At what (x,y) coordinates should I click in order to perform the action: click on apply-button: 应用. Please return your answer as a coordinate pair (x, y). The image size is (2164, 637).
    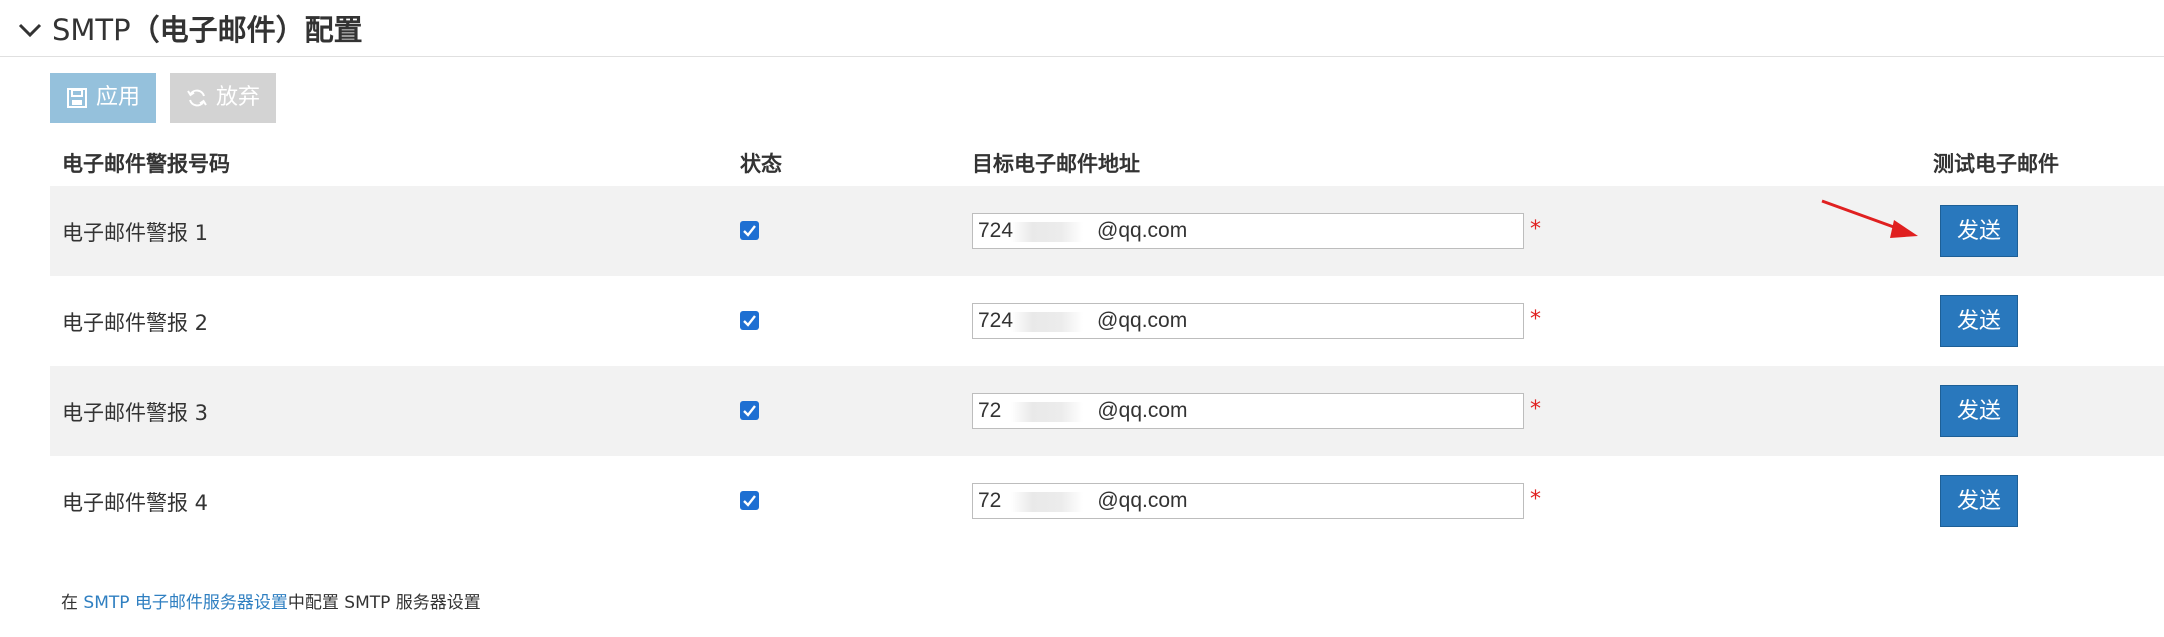
    Looking at the image, I should click on (103, 98).